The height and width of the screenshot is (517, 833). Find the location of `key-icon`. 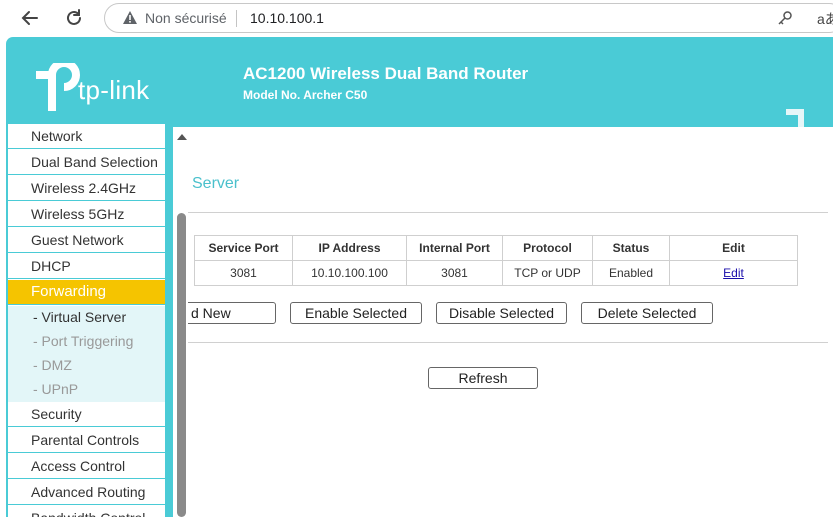

key-icon is located at coordinates (785, 20).